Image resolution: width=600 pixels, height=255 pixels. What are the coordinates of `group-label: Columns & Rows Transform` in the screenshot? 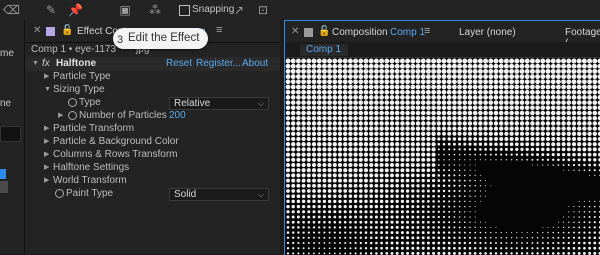 It's located at (115, 154).